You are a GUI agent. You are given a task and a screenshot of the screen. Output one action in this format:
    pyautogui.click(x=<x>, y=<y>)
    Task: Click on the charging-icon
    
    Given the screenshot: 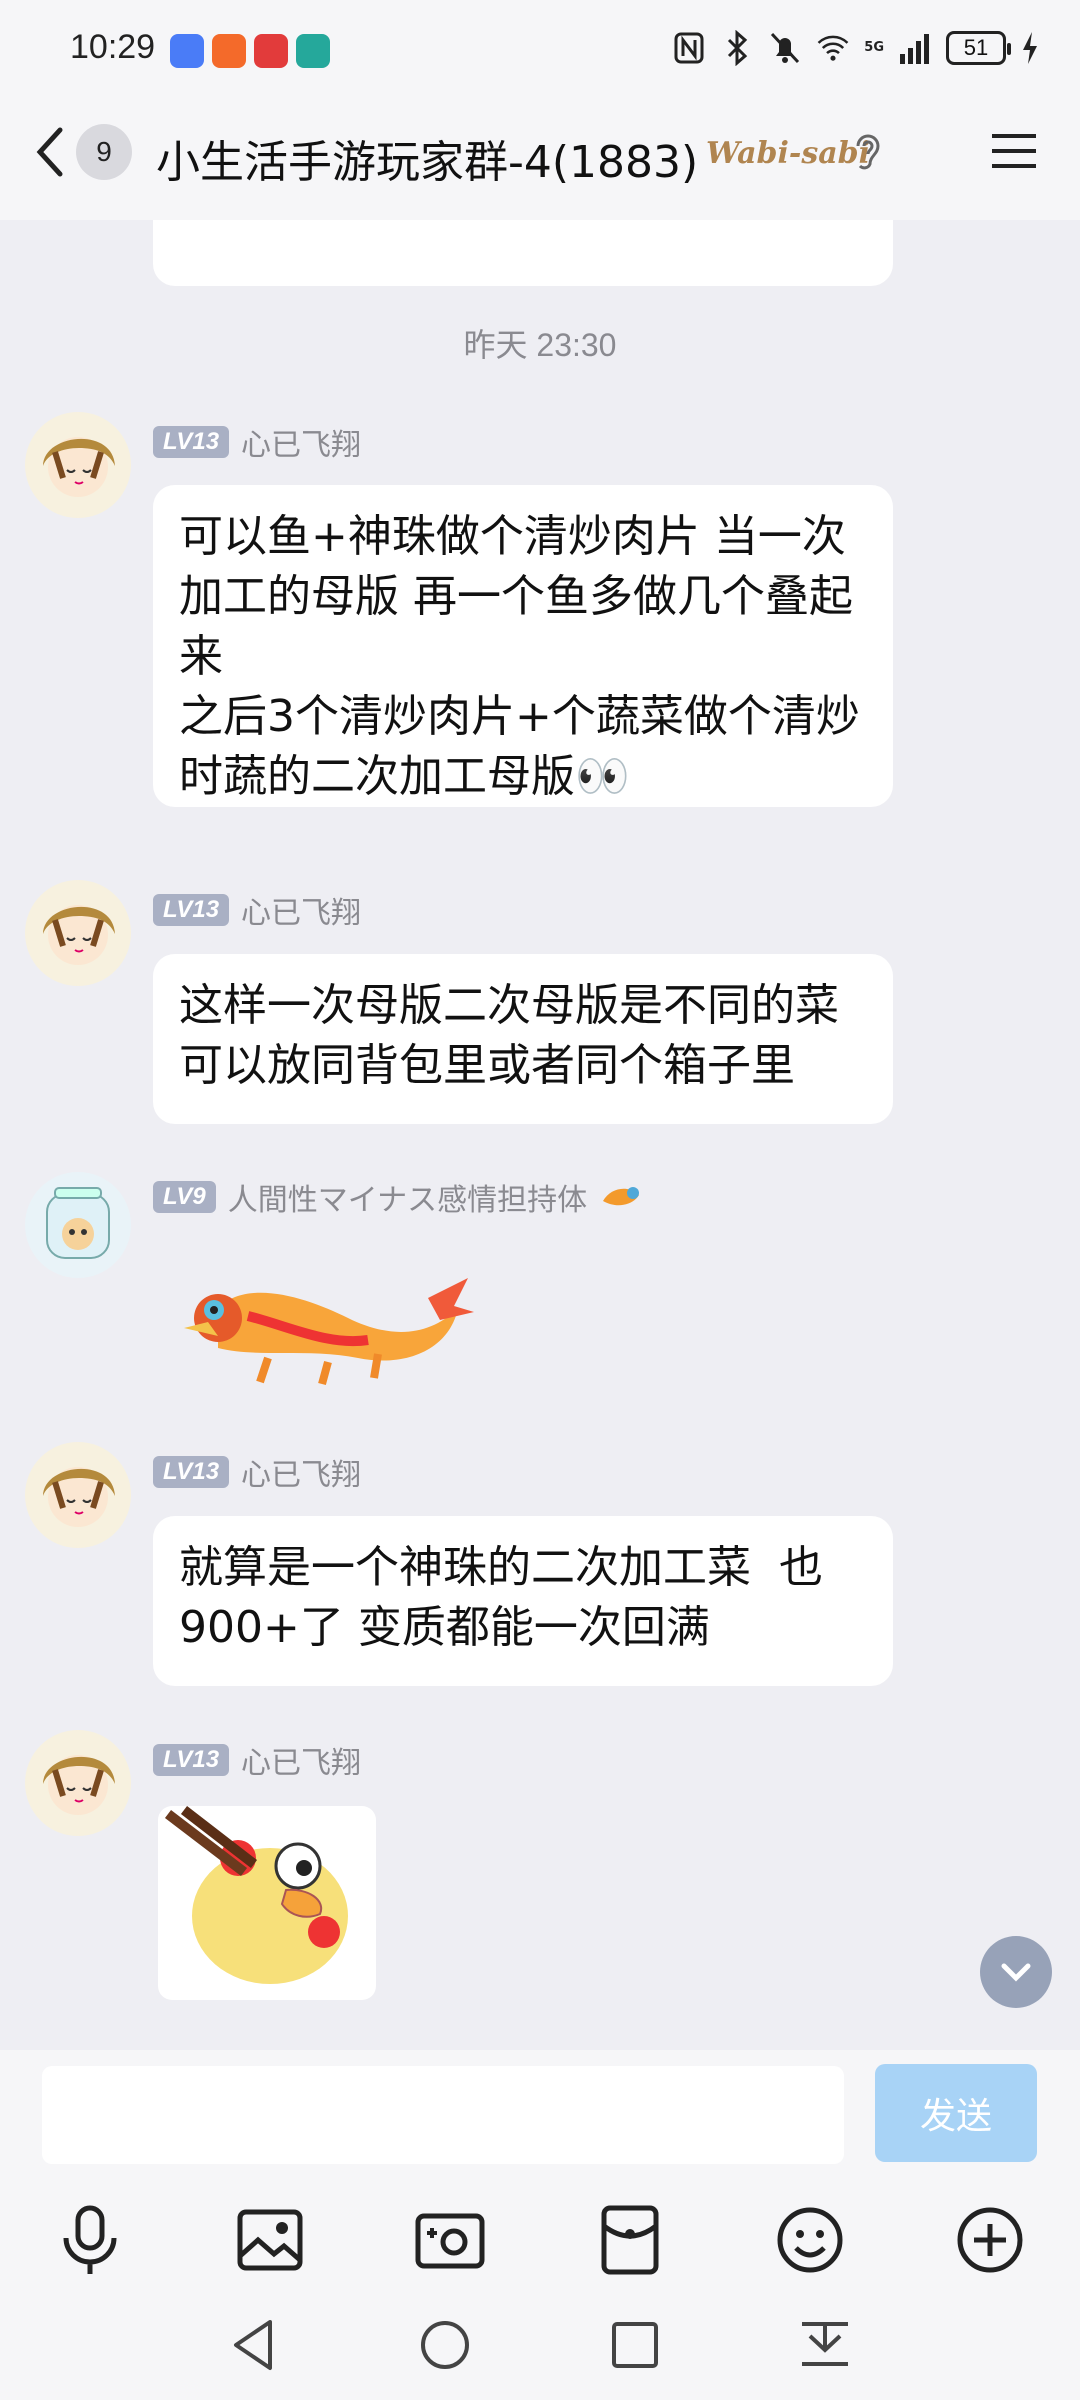 What is the action you would take?
    pyautogui.click(x=1030, y=48)
    